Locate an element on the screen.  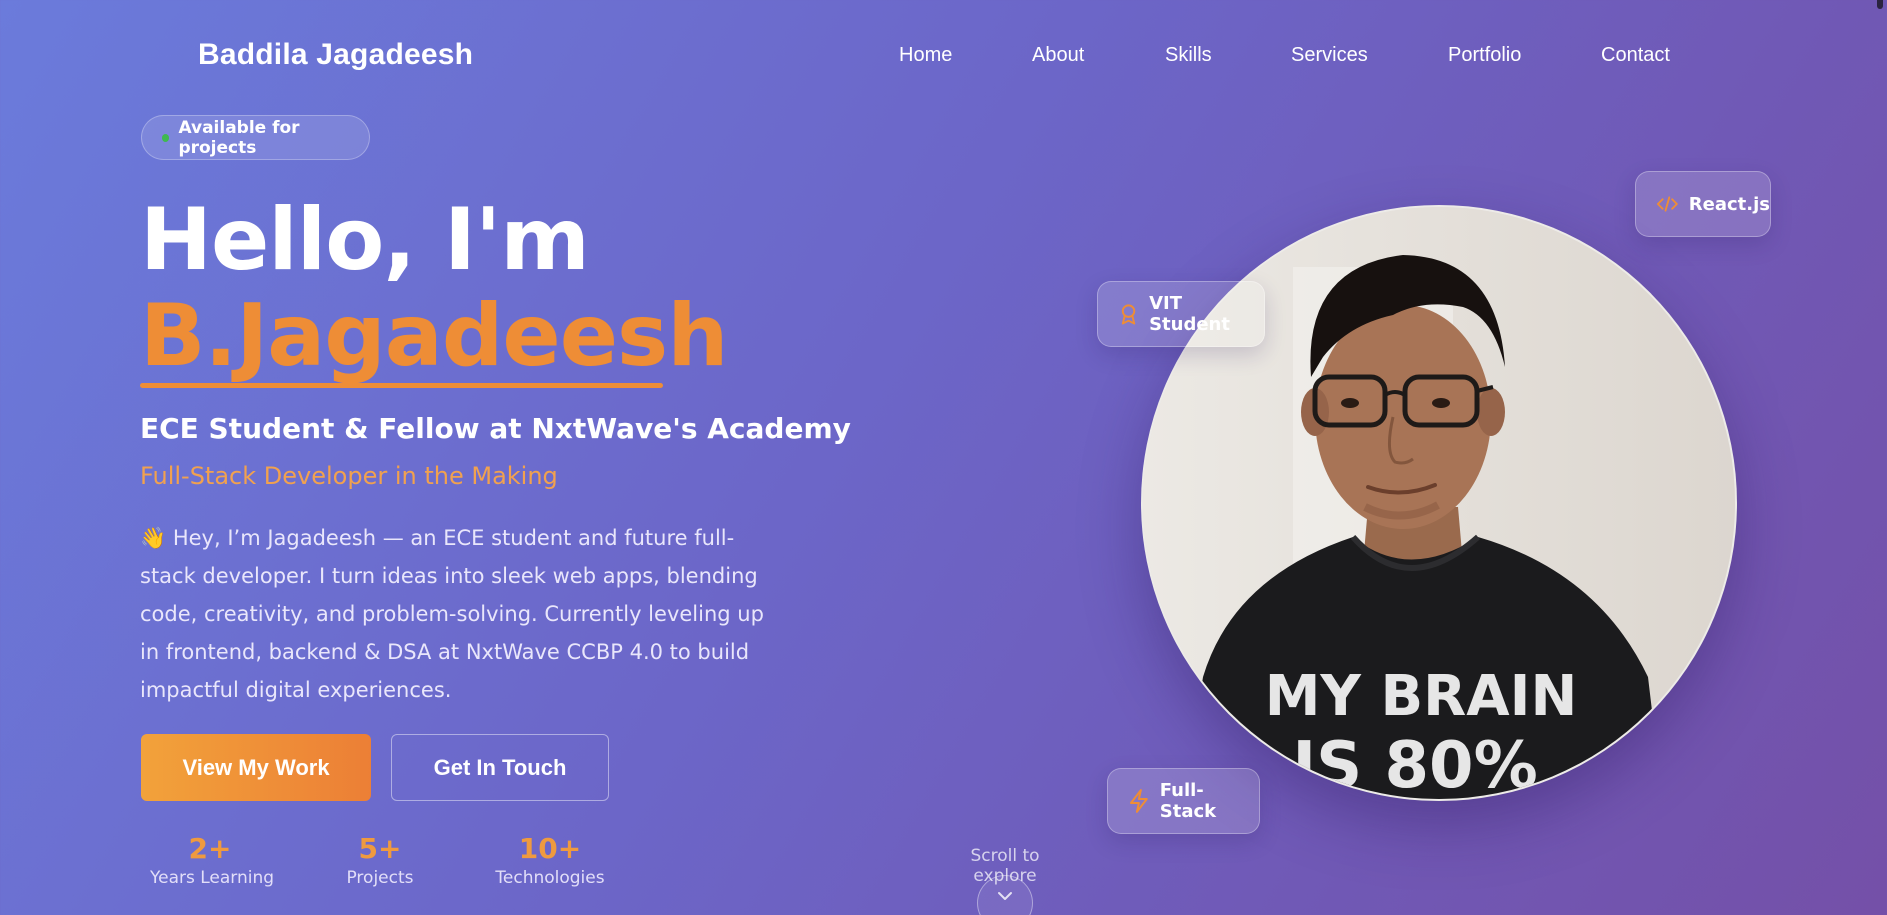
react-badge: React.js is located at coordinates (1703, 204).